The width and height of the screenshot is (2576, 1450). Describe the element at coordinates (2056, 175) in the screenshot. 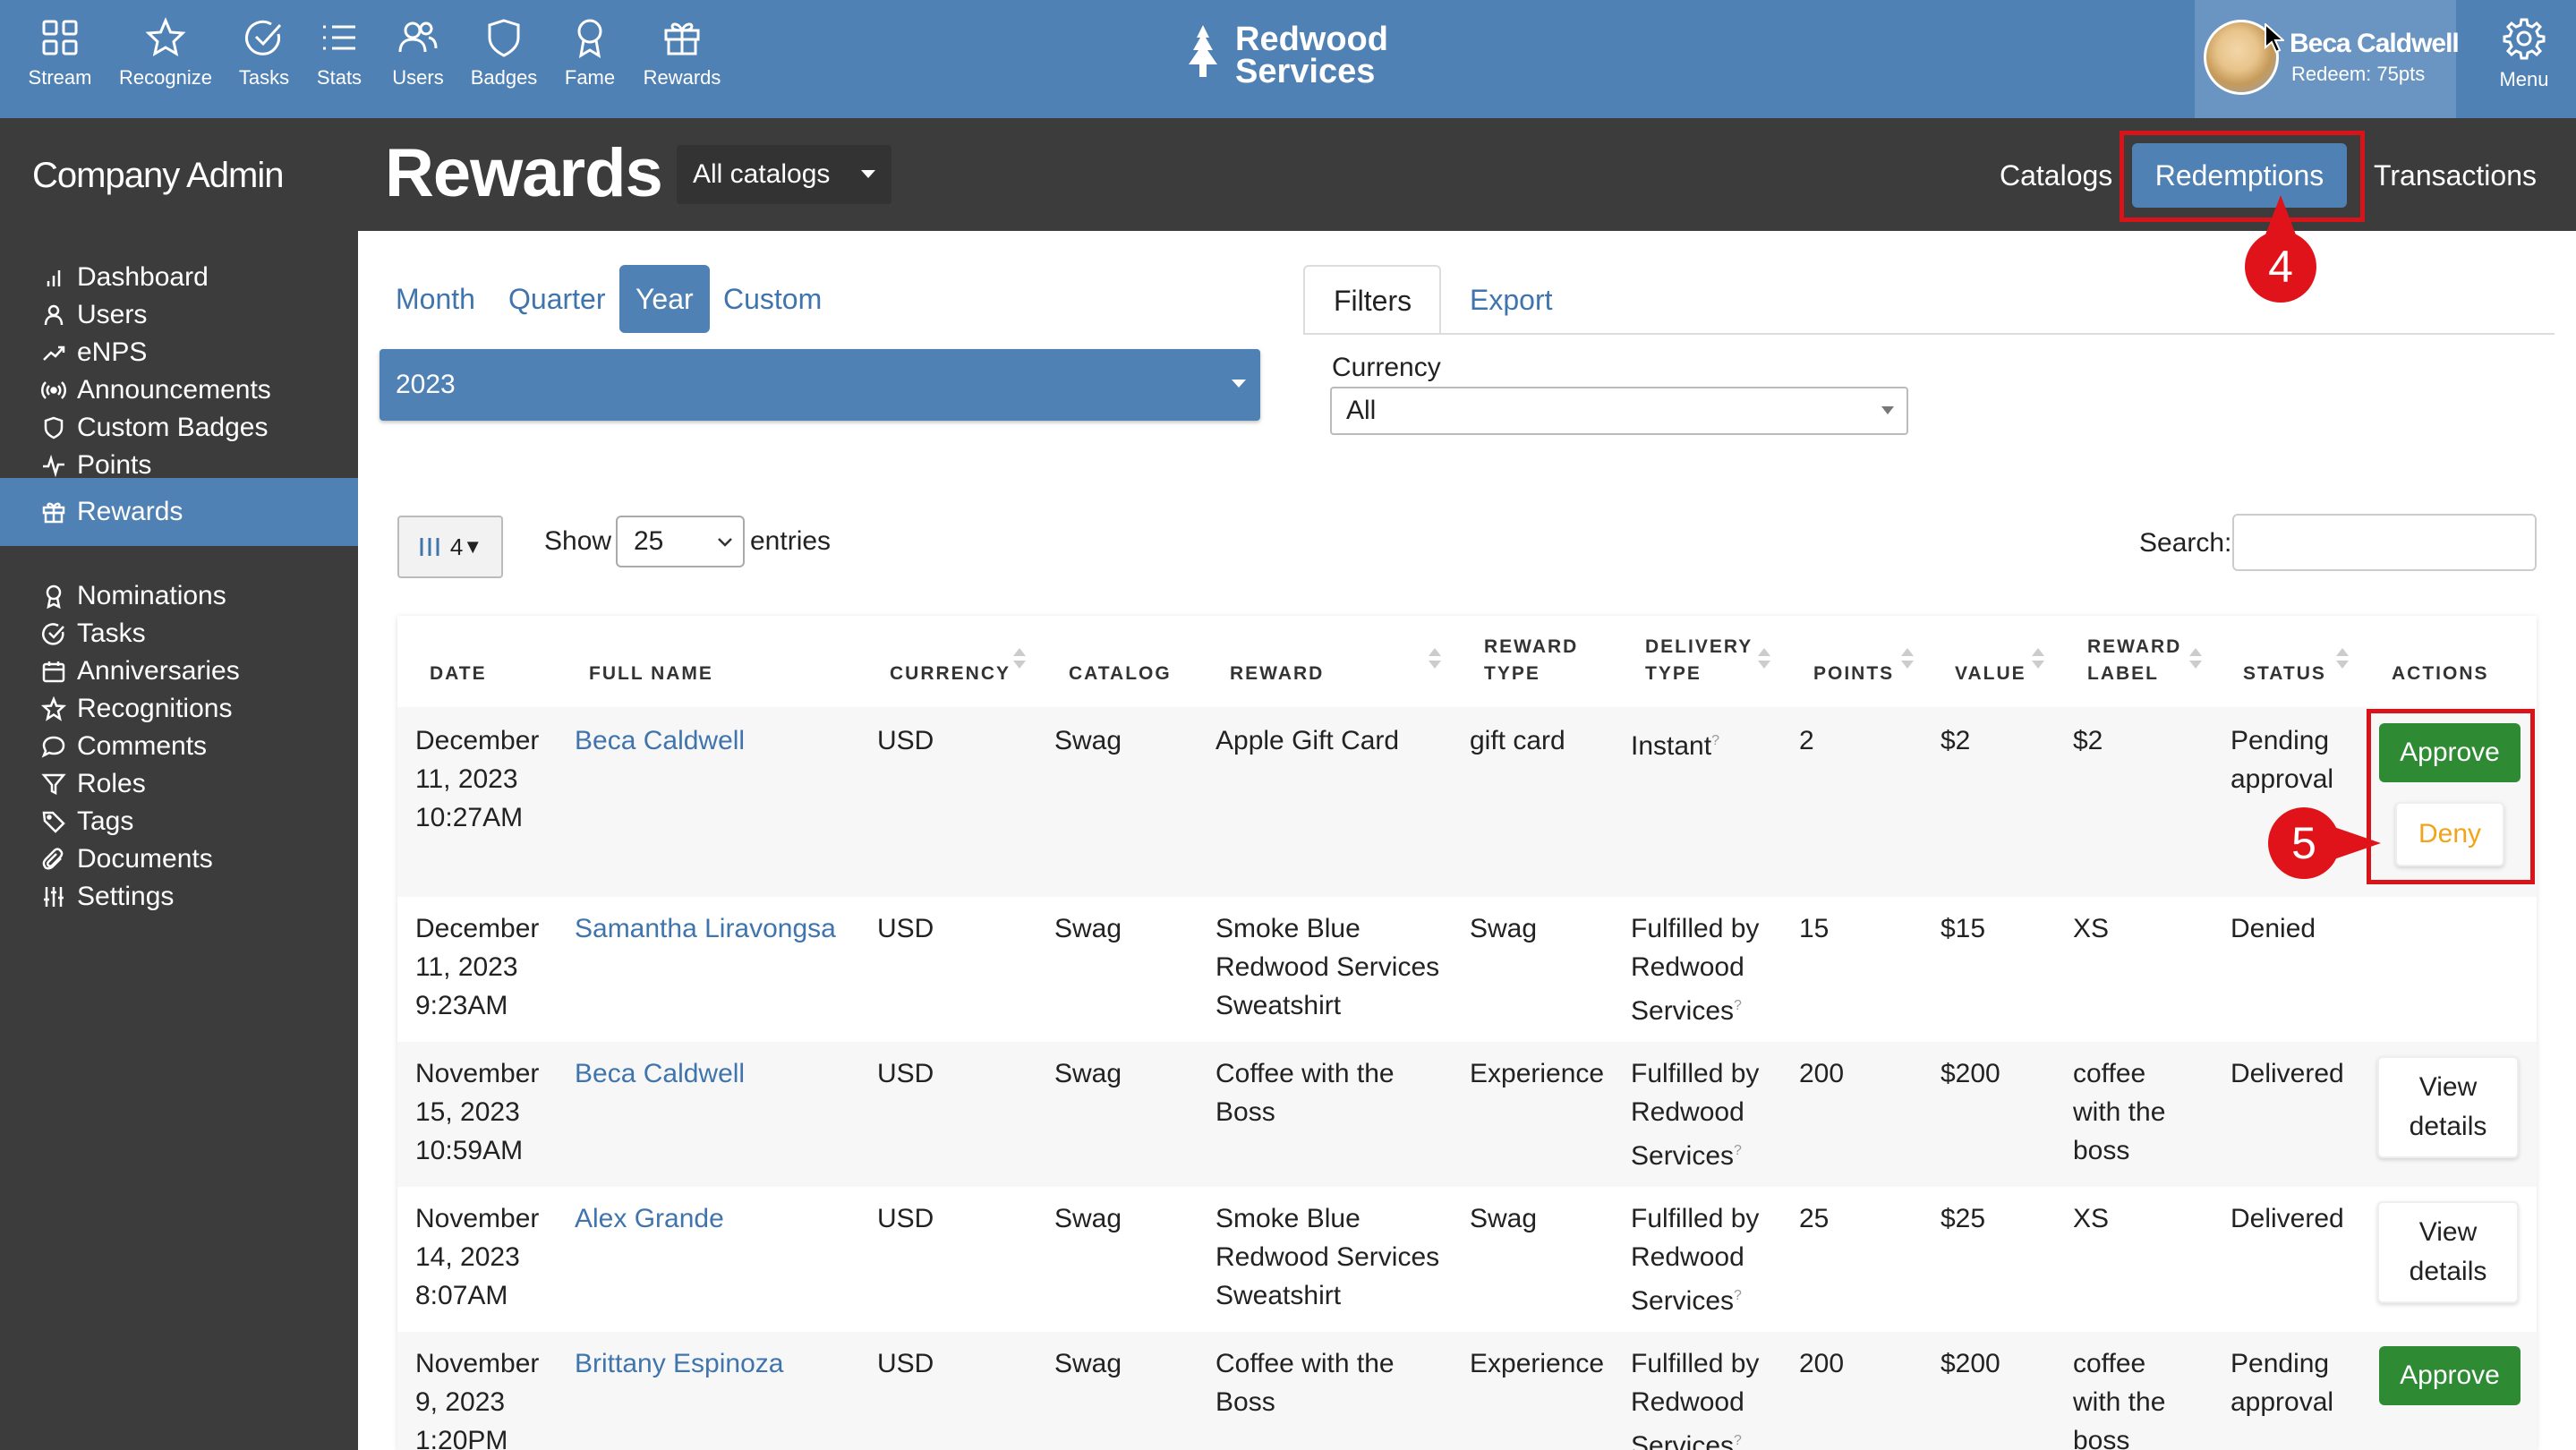

I see `catalogs-link: Catalogs` at that location.